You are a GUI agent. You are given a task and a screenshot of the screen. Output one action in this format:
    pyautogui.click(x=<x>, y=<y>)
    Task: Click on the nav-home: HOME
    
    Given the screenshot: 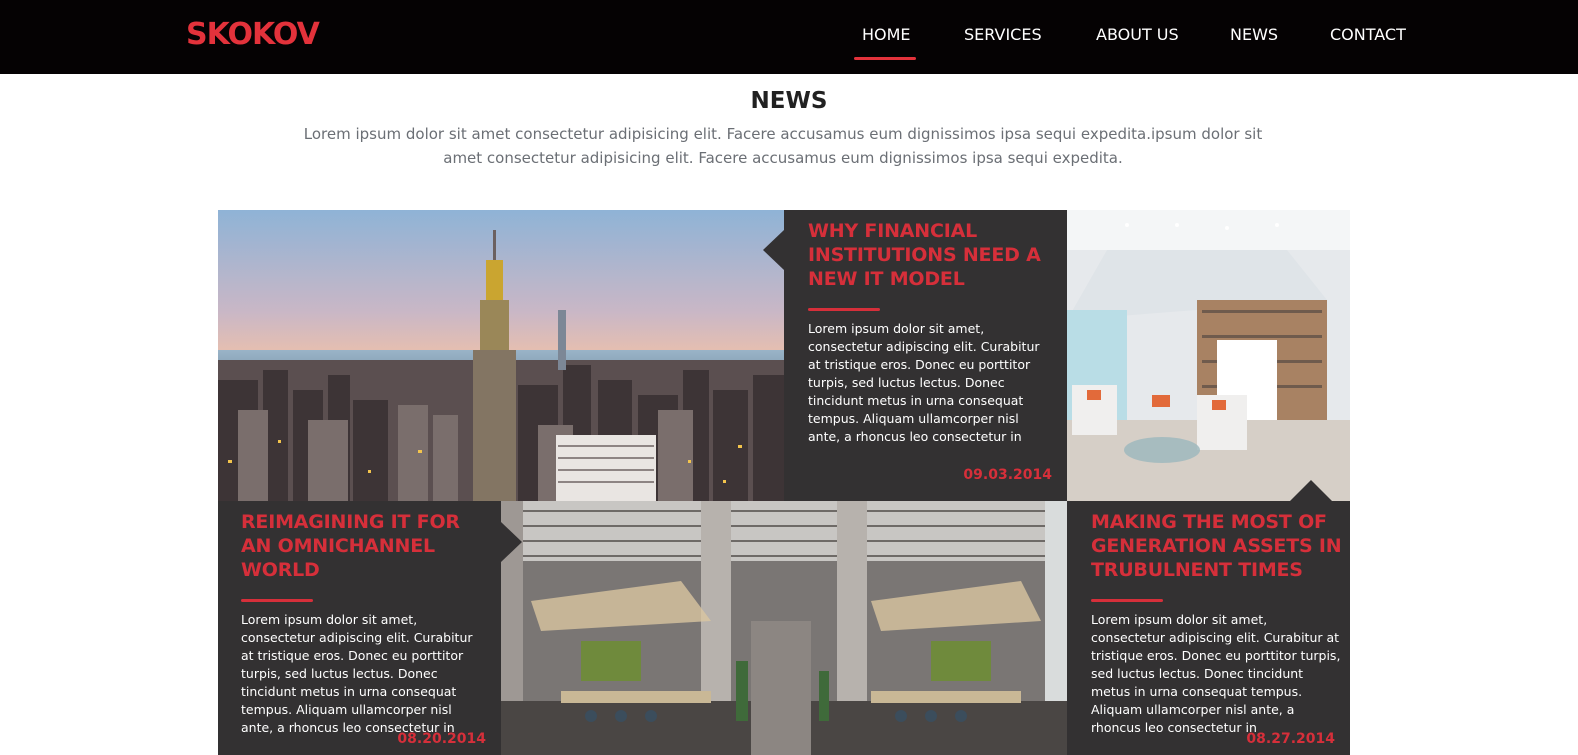 What is the action you would take?
    pyautogui.click(x=886, y=35)
    